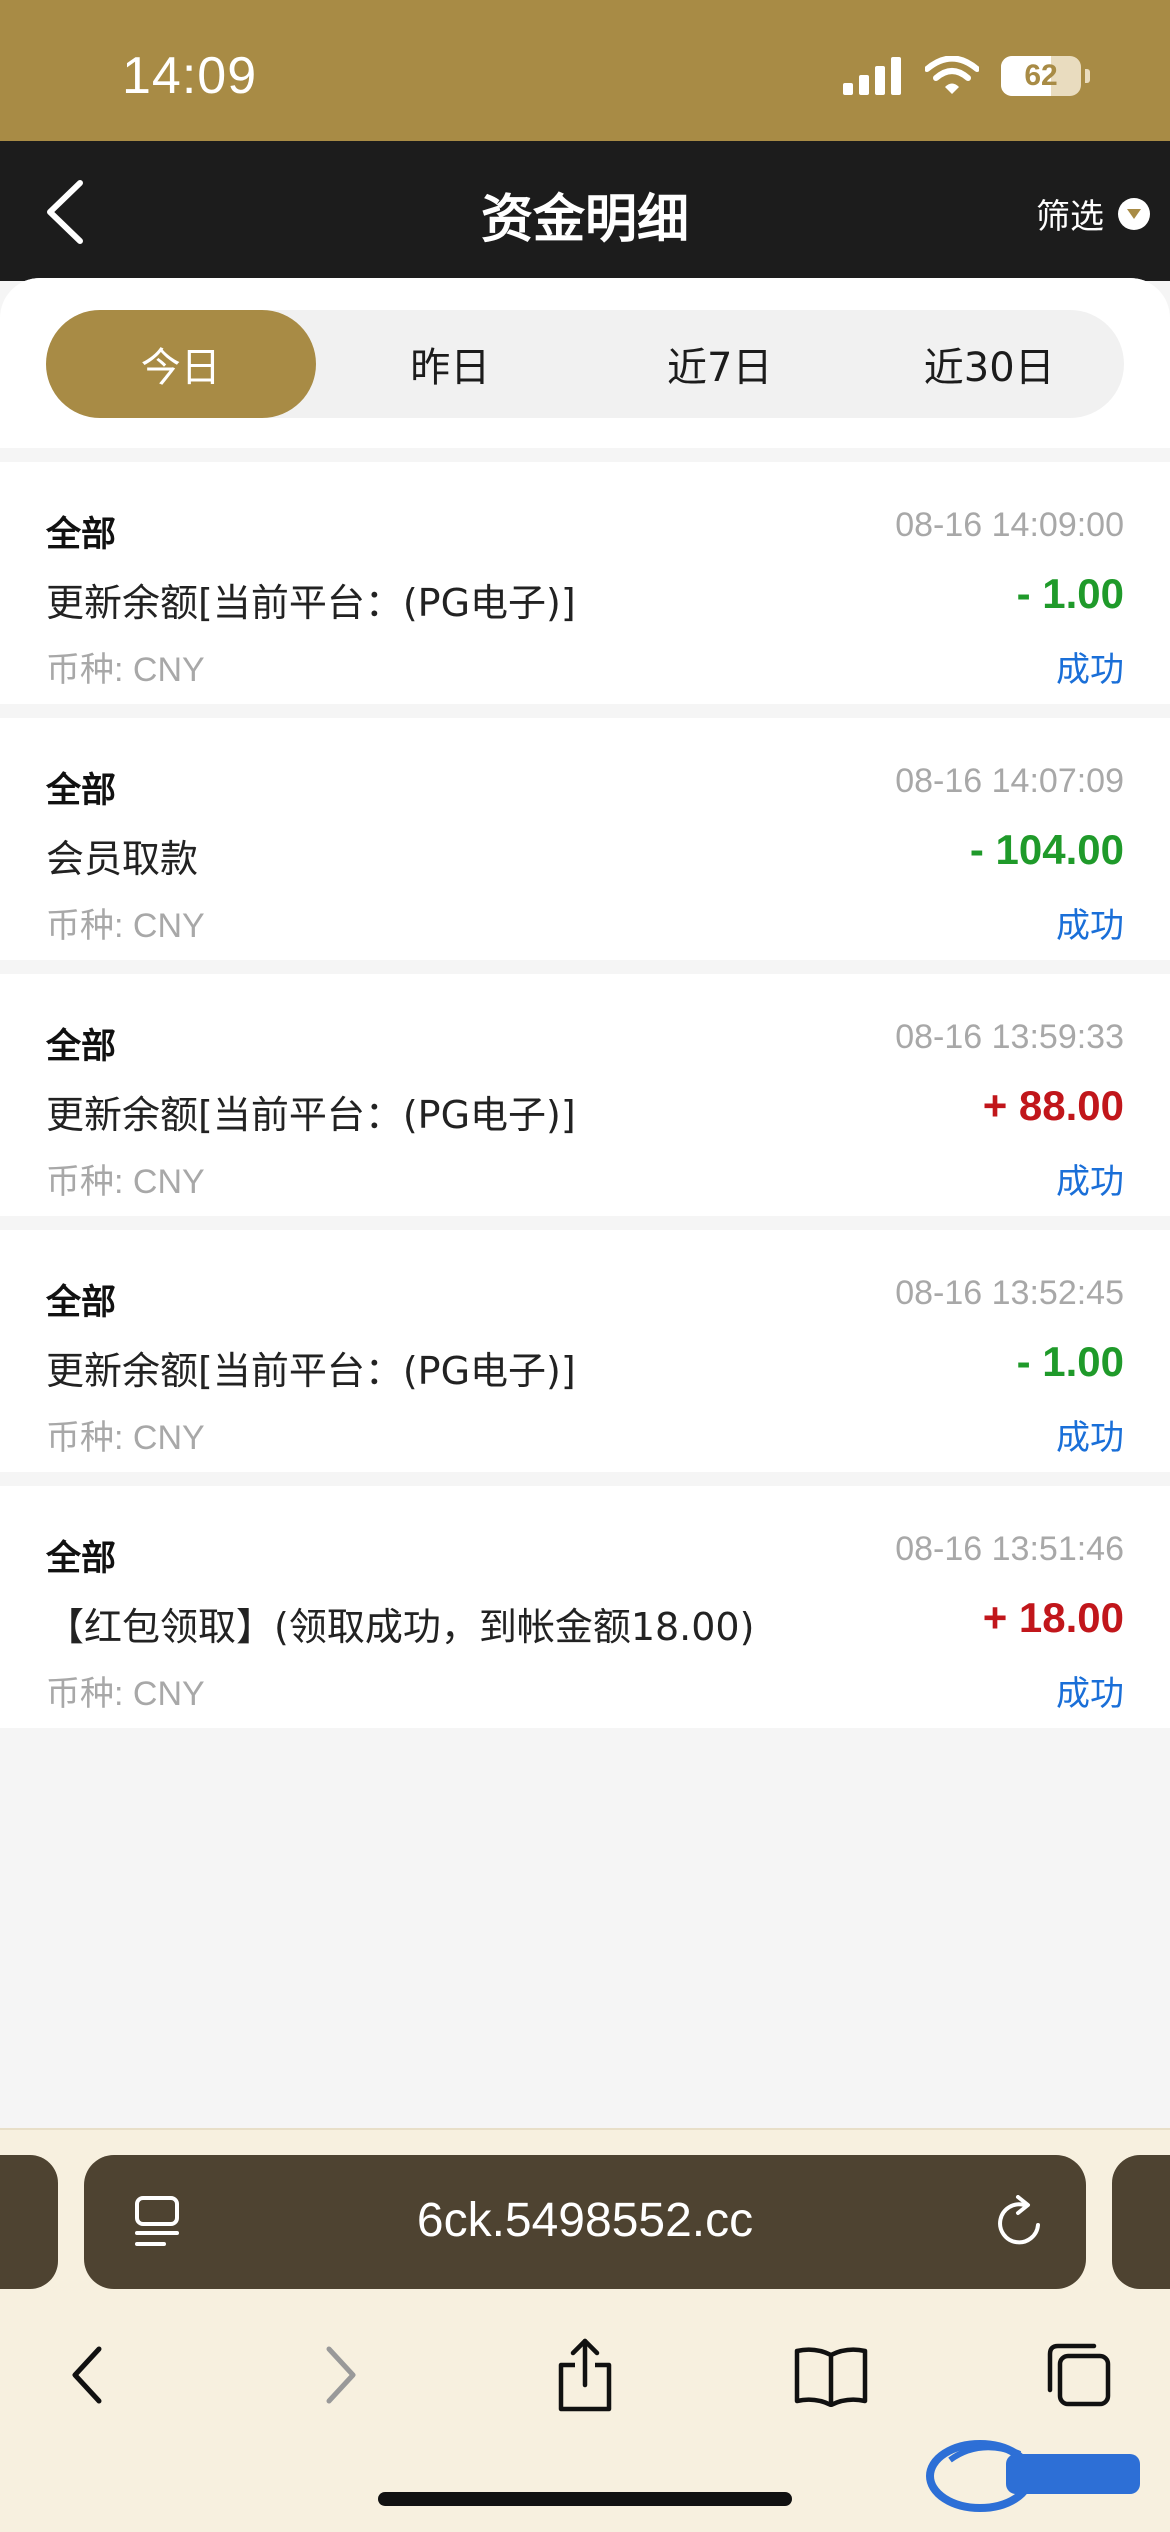 This screenshot has height=2532, width=1170. I want to click on book-icon, so click(831, 2377).